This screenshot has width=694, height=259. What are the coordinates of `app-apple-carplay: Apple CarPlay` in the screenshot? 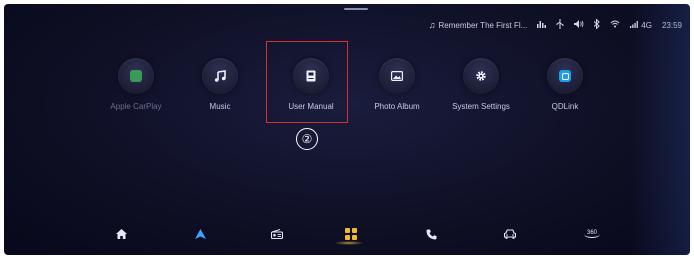 It's located at (136, 84).